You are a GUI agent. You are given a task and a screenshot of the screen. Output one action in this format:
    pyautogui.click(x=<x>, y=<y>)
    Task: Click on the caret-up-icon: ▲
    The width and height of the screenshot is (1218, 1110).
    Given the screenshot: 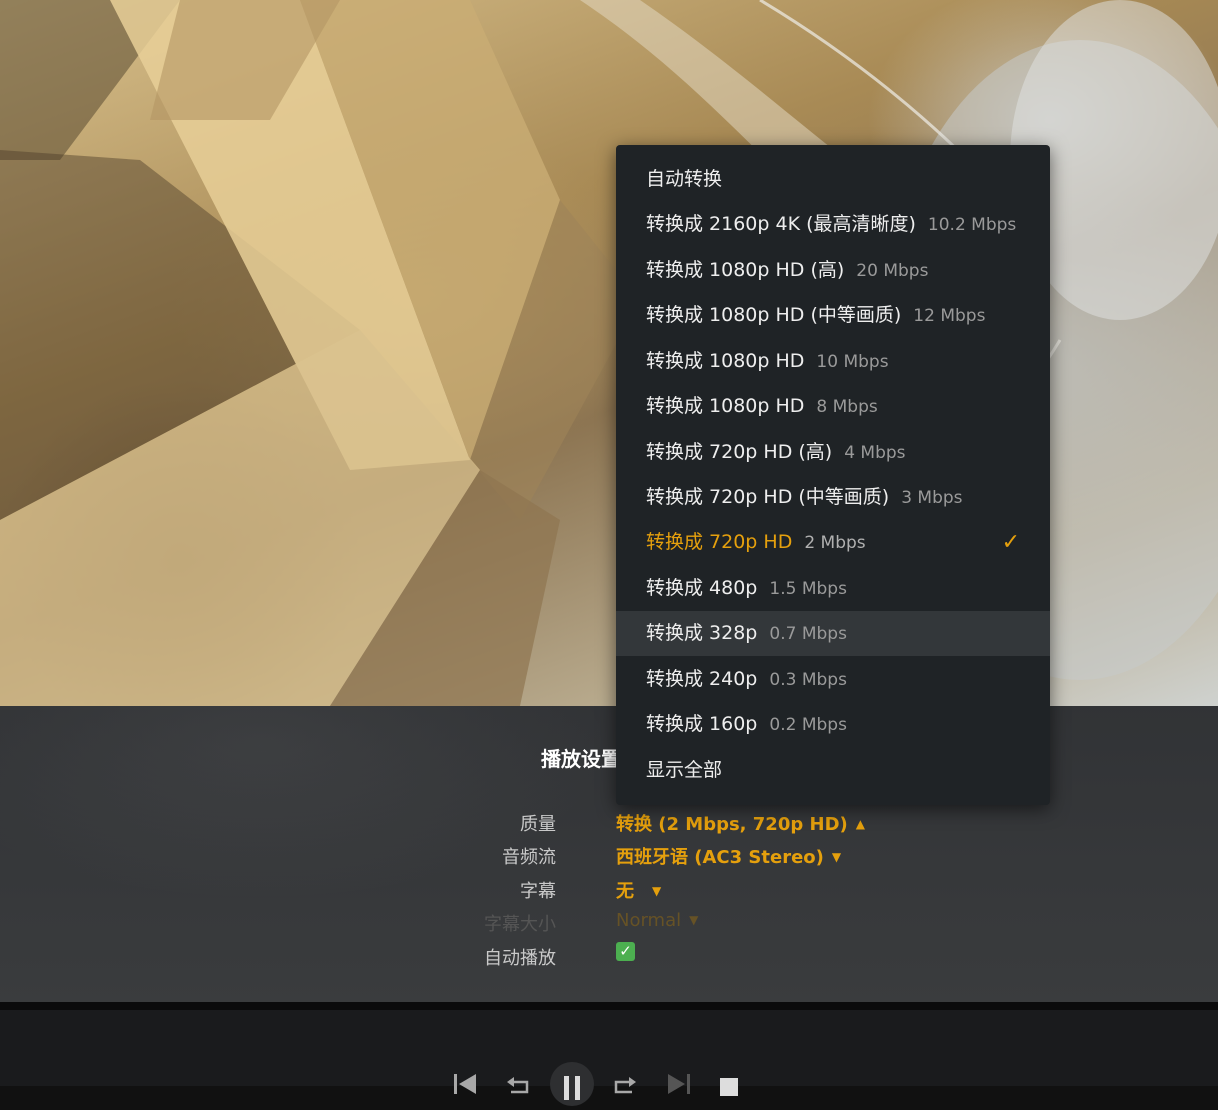 What is the action you would take?
    pyautogui.click(x=860, y=824)
    